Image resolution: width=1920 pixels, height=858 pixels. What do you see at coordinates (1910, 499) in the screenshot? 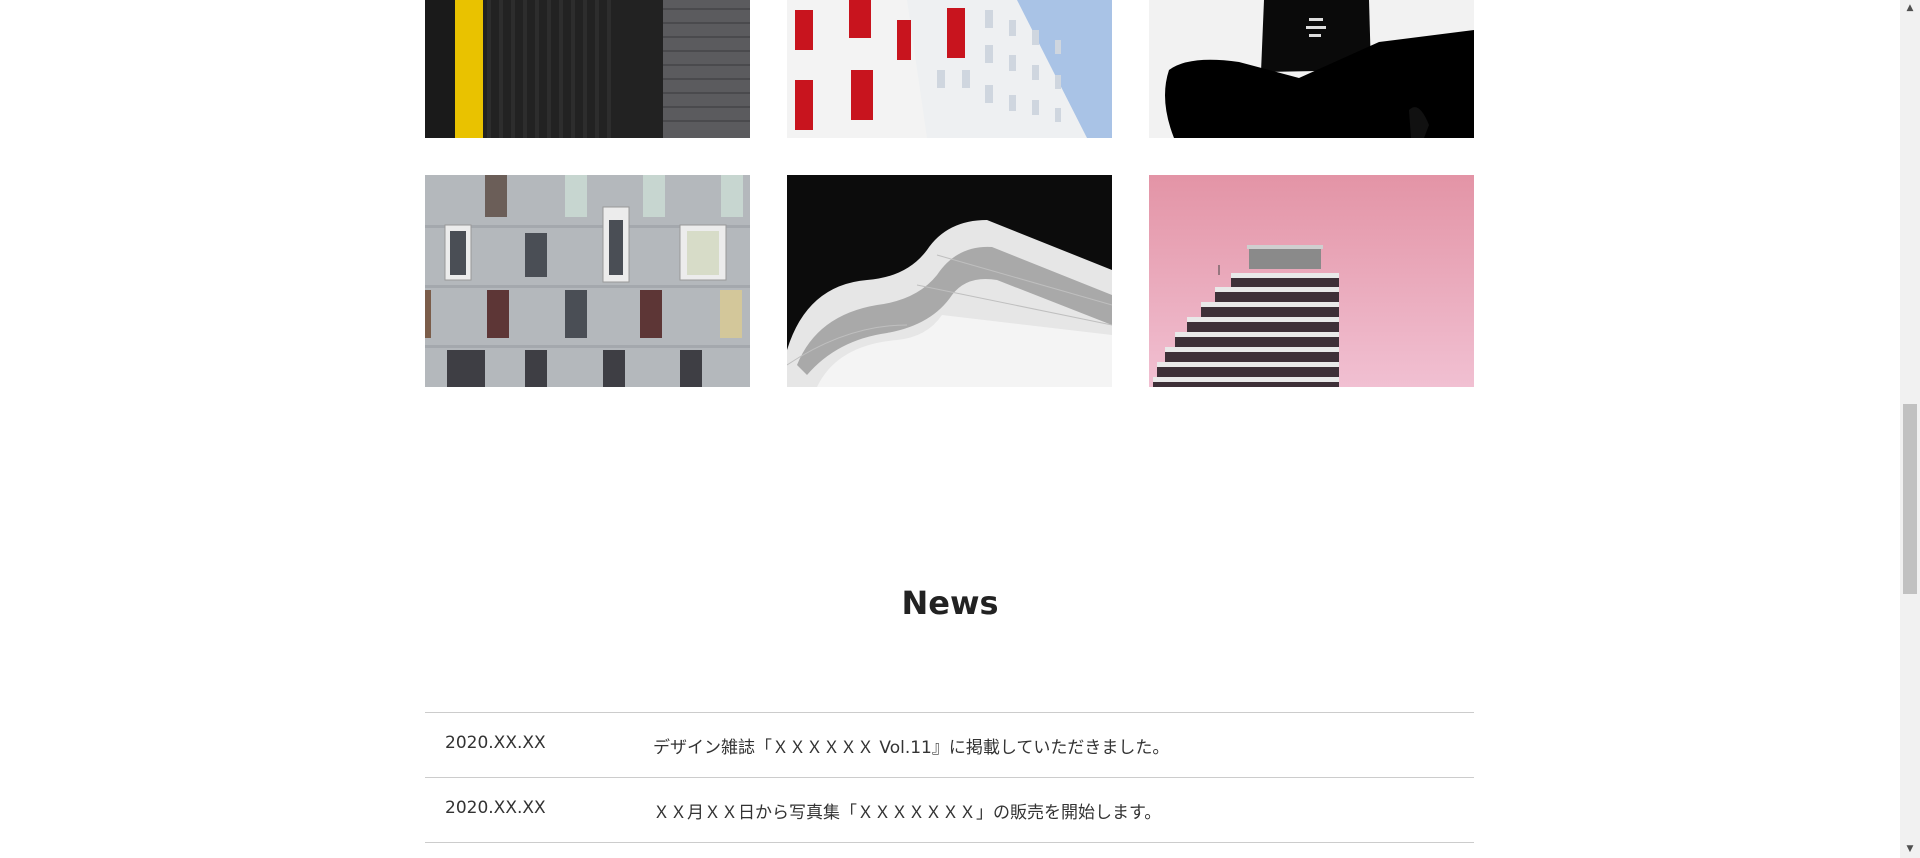
I see `scrollbar-thumb` at bounding box center [1910, 499].